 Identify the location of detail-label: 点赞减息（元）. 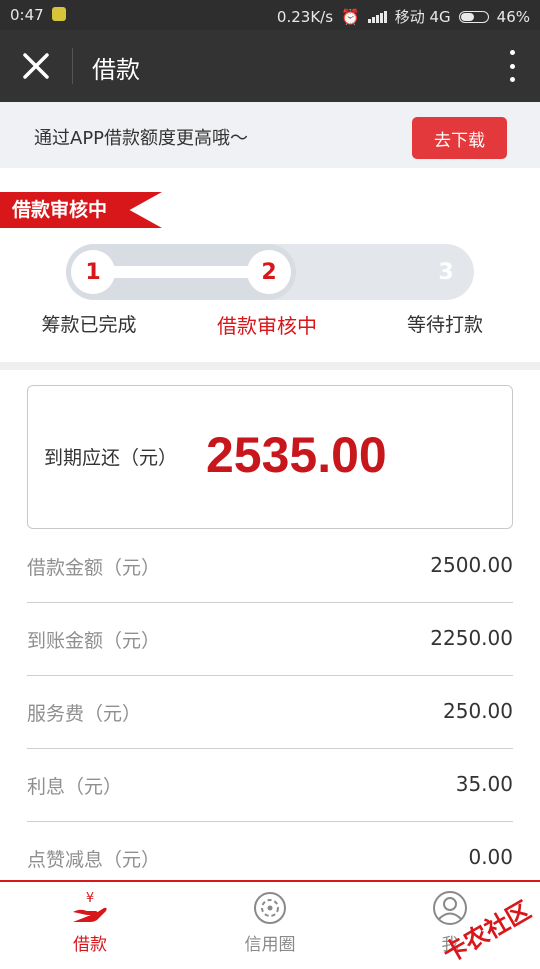
(94, 860).